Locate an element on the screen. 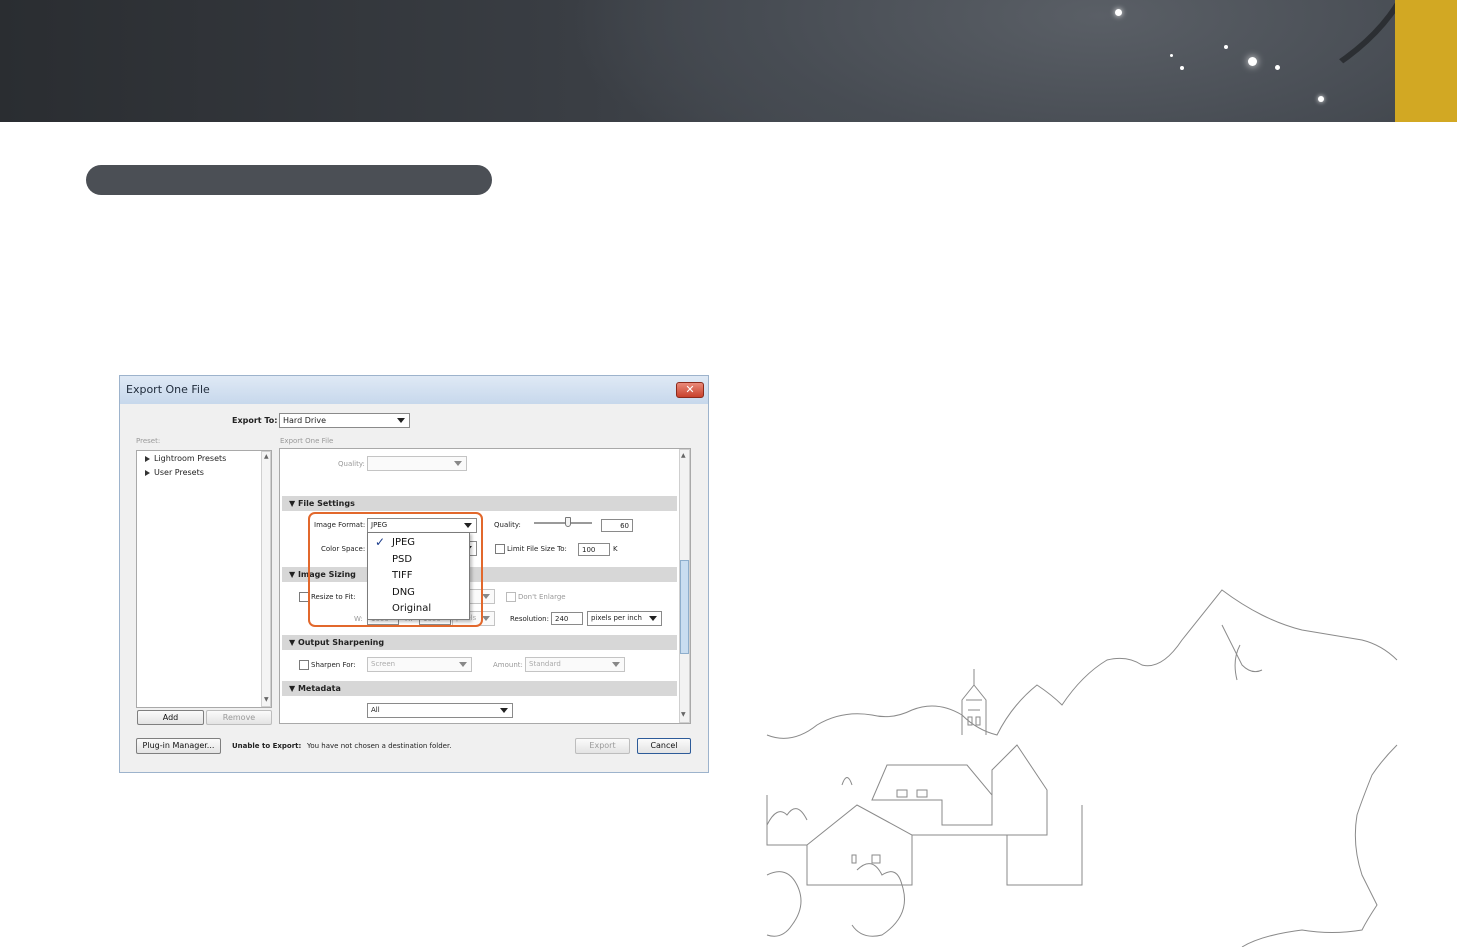 The height and width of the screenshot is (947, 1457). limit-file-size-input: 100 is located at coordinates (594, 549).